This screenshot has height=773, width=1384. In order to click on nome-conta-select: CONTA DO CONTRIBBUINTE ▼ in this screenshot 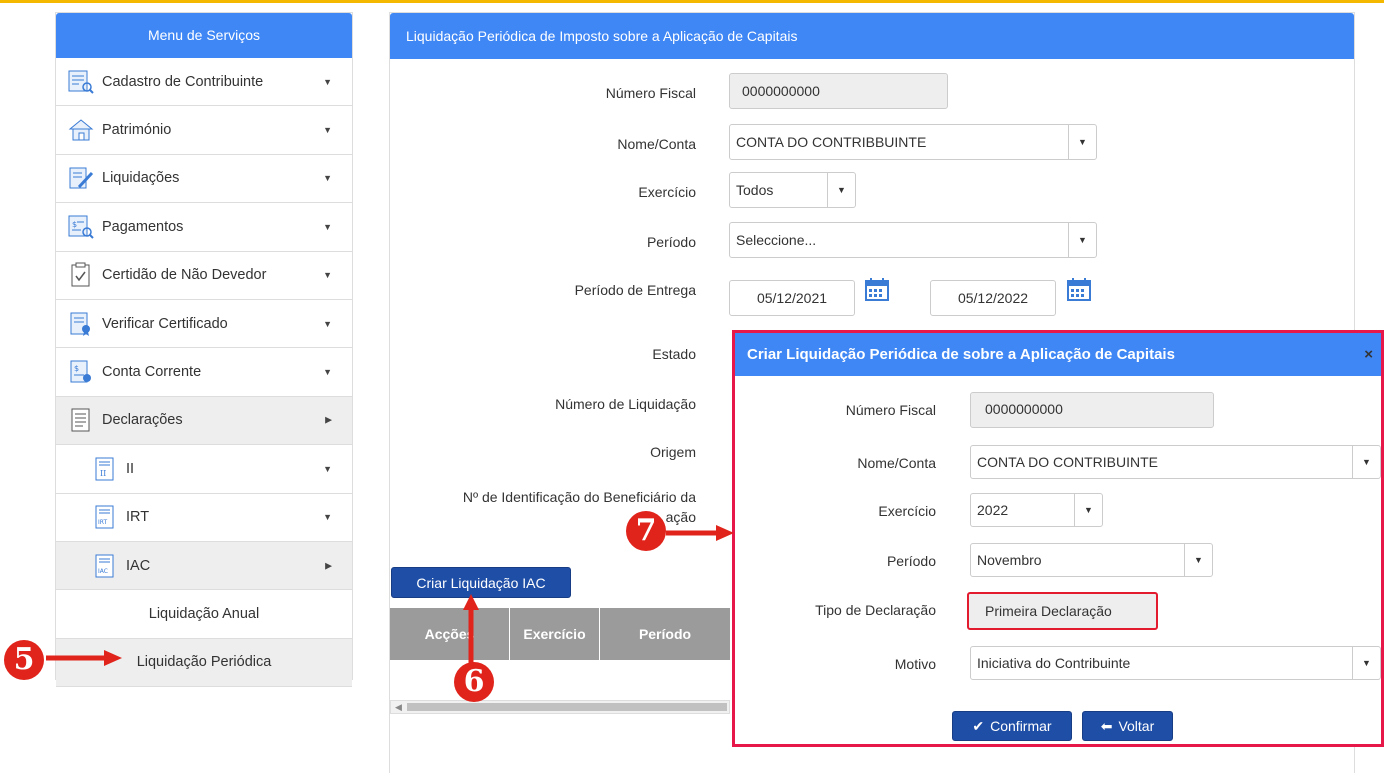, I will do `click(913, 142)`.